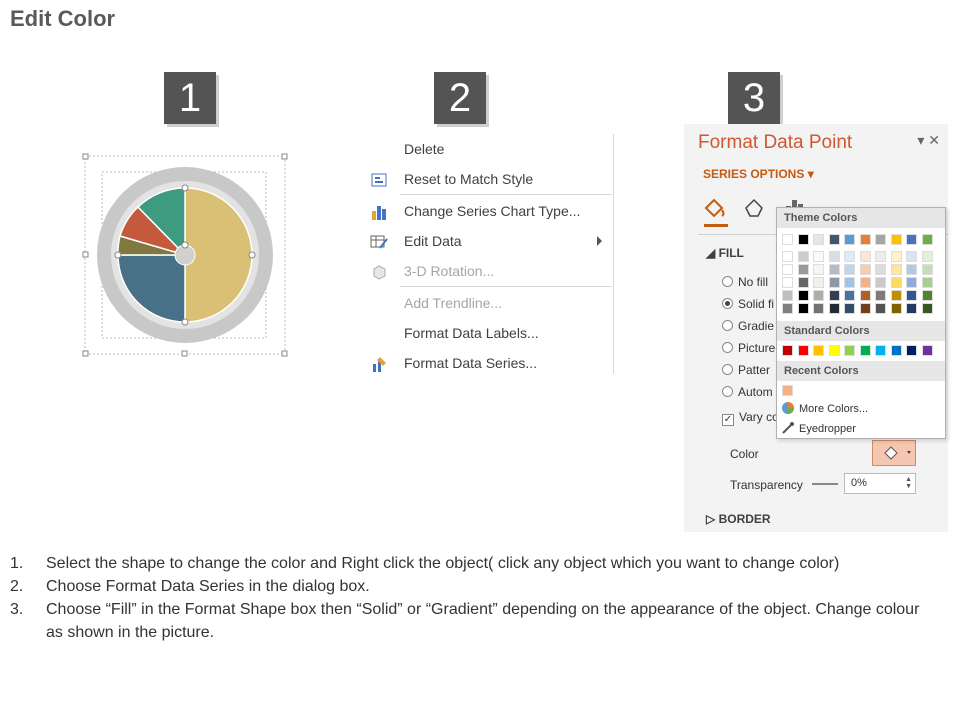 This screenshot has height=720, width=960. What do you see at coordinates (746, 370) in the screenshot?
I see `pattern-fill-radio: Patter` at bounding box center [746, 370].